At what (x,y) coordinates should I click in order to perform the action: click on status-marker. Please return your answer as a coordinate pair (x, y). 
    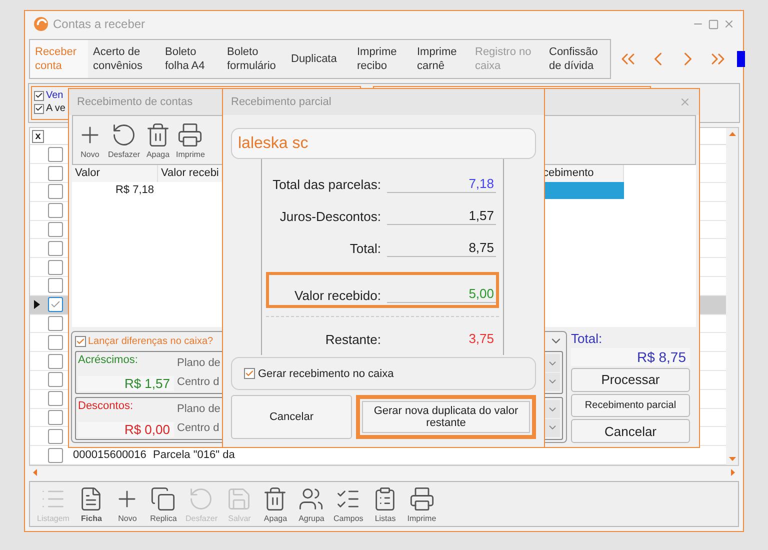
    Looking at the image, I should click on (741, 59).